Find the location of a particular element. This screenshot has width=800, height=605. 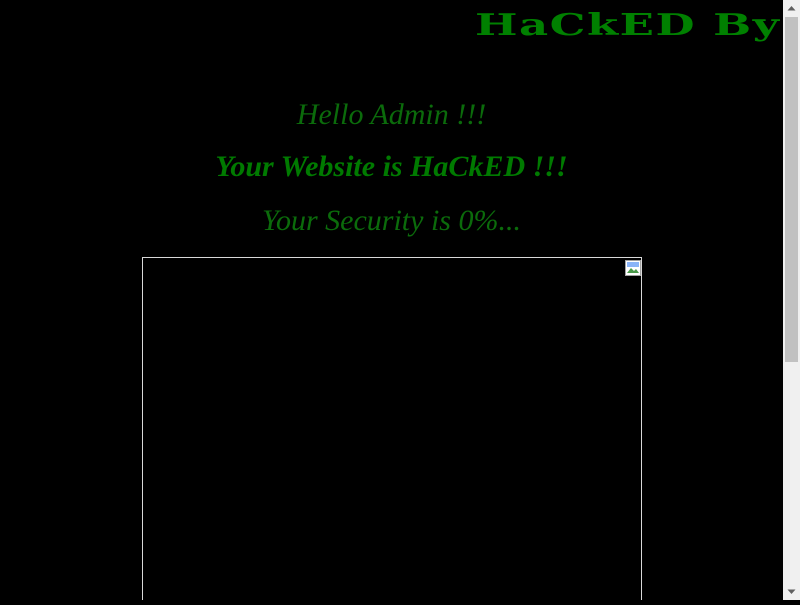

hacked-message: Your Website is HaCkED !!! is located at coordinates (391, 166).